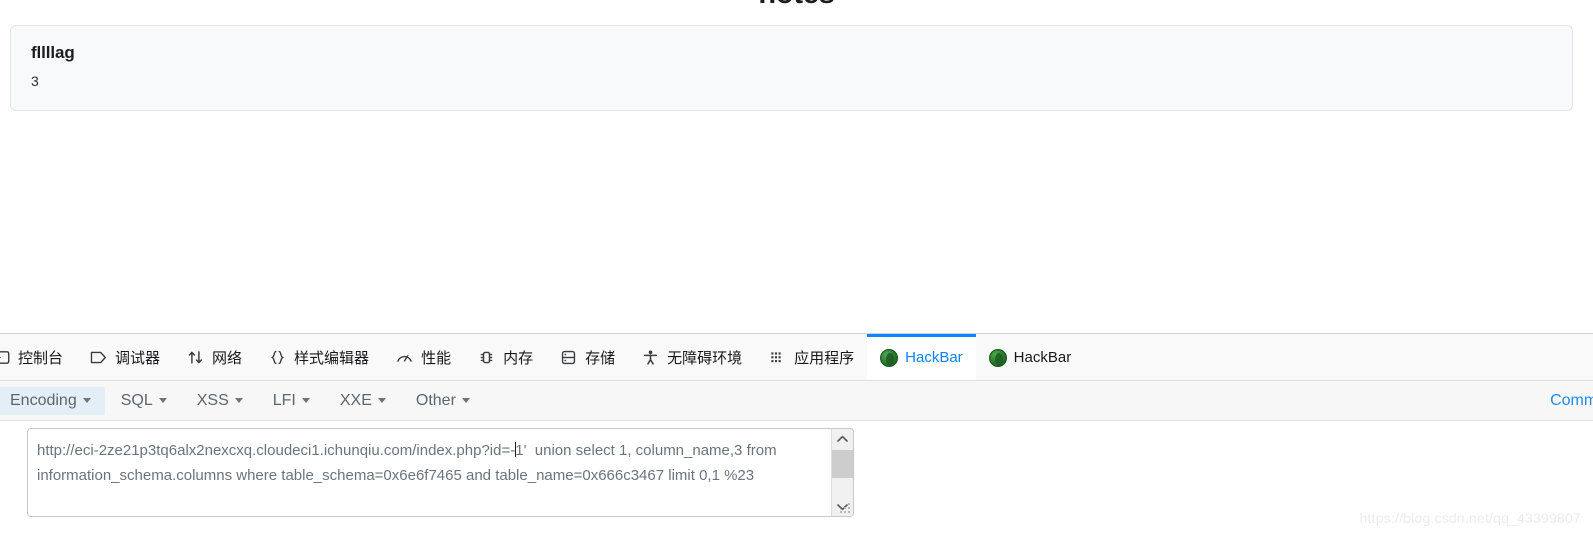 Image resolution: width=1593 pixels, height=535 pixels. What do you see at coordinates (518, 358) in the screenshot?
I see `devtools-tab-label: 内存` at bounding box center [518, 358].